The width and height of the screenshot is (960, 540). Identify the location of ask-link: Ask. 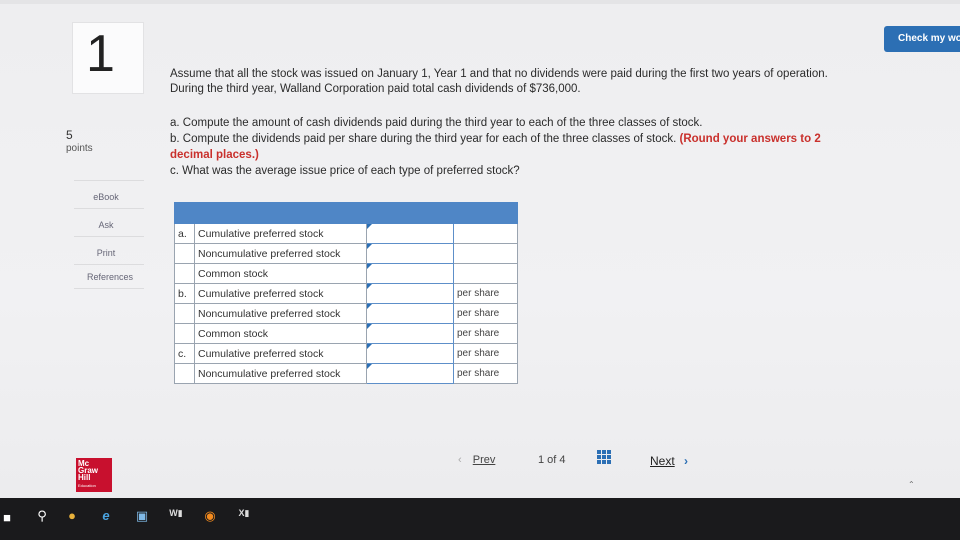
(106, 225).